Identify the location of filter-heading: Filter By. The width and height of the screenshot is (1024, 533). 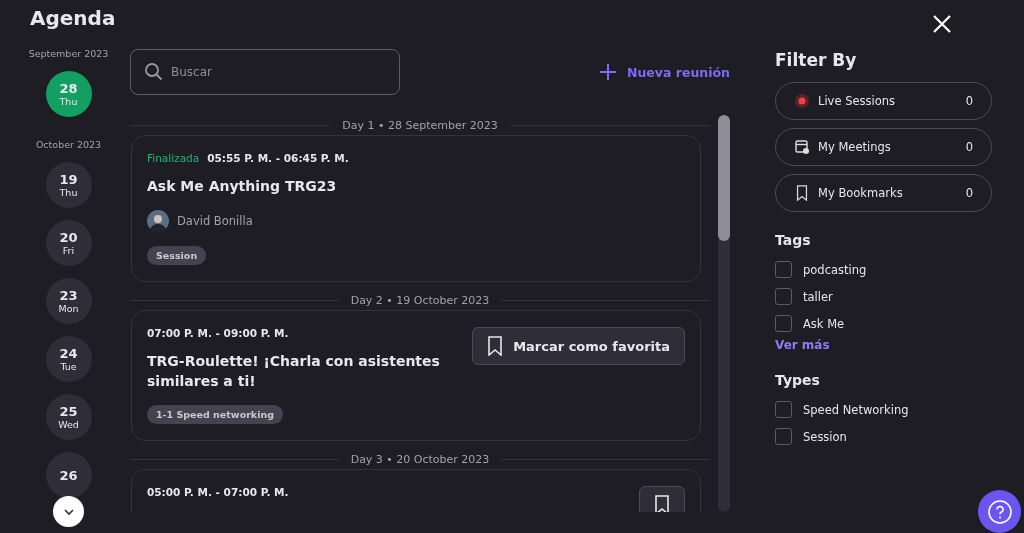
(816, 60).